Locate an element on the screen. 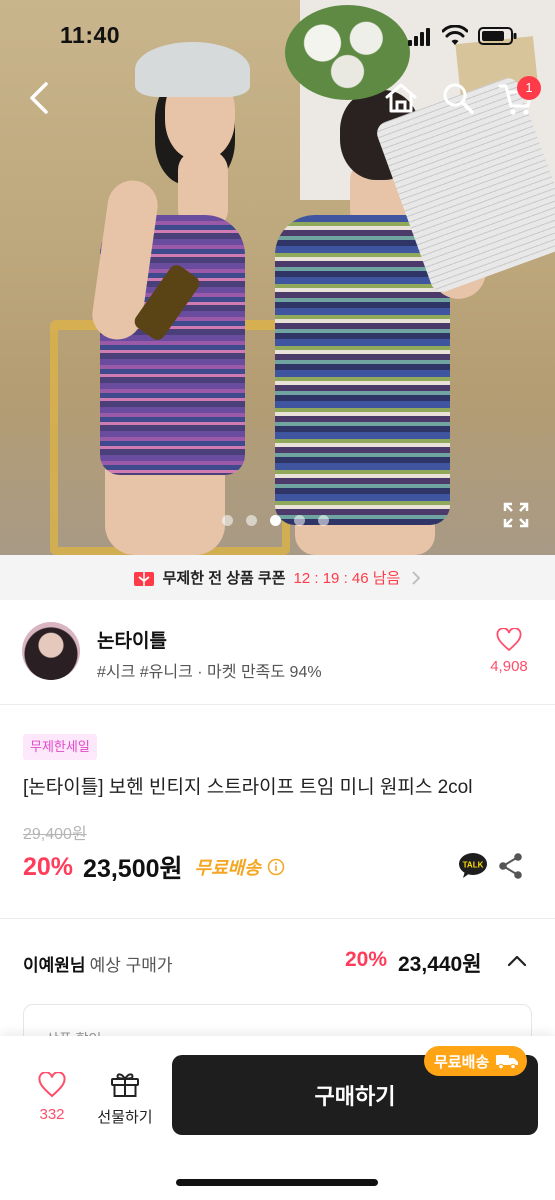  shop-info: 논타이틀 #시크 #유니크 · 마켓 만족도 94% 4,908 is located at coordinates (277, 652).